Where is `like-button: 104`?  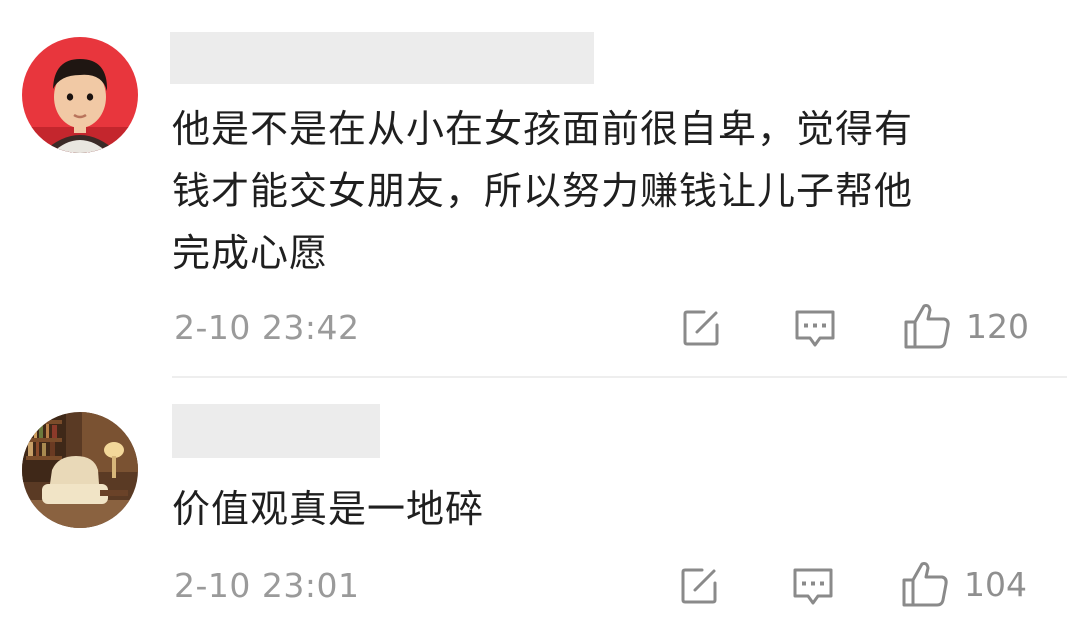 like-button: 104 is located at coordinates (963, 584).